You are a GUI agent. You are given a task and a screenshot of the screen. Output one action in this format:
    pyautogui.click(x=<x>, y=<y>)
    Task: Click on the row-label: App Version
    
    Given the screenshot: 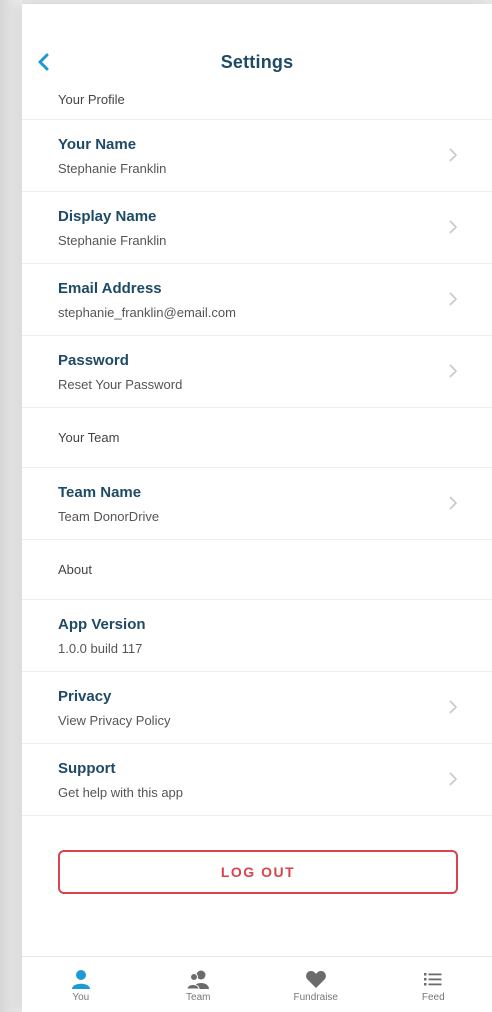 What is the action you would take?
    pyautogui.click(x=102, y=624)
    